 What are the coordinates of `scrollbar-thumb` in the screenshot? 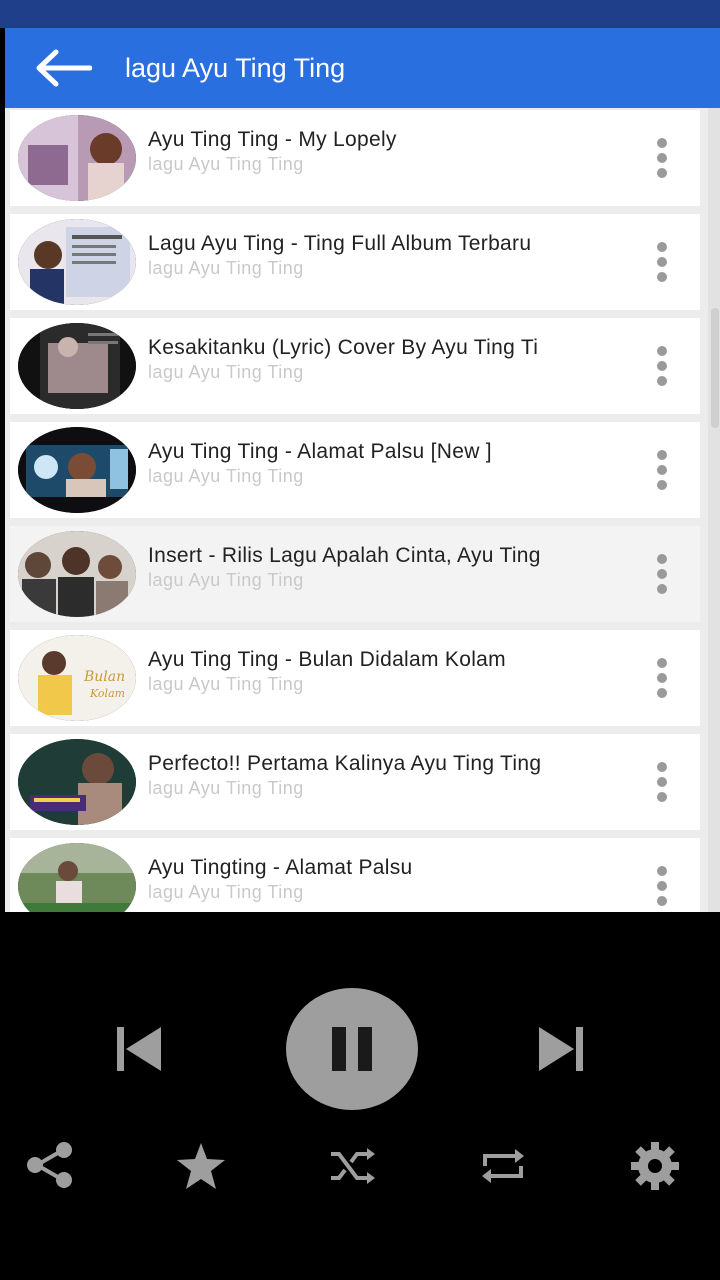 It's located at (715, 368).